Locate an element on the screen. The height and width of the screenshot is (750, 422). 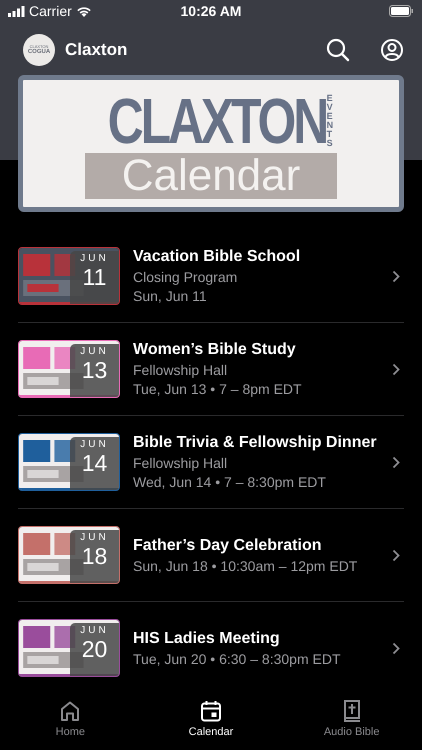
tab-item: Audio Bible is located at coordinates (352, 719).